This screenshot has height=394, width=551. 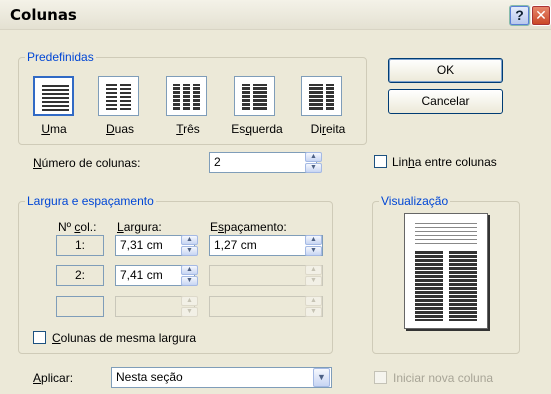 I want to click on spacing-header: Espaçamento:, so click(x=248, y=227).